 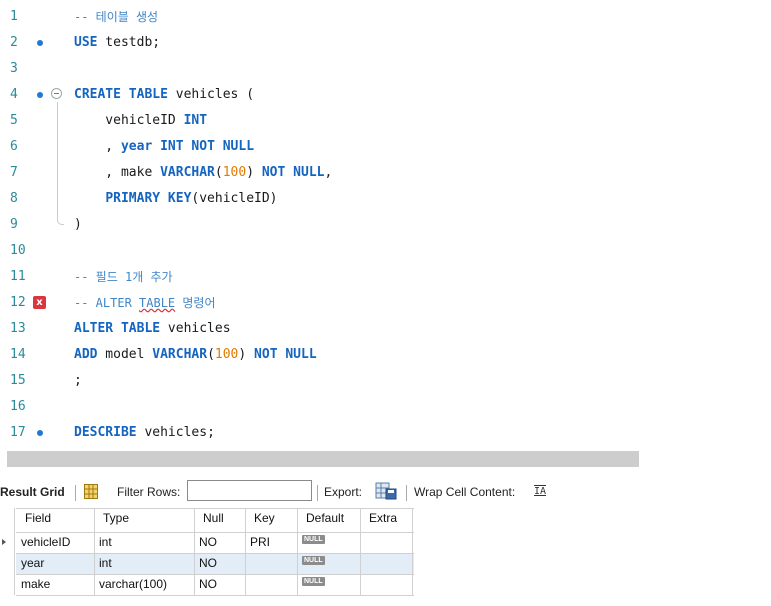 What do you see at coordinates (323, 459) in the screenshot?
I see `horizontal-scrollbar` at bounding box center [323, 459].